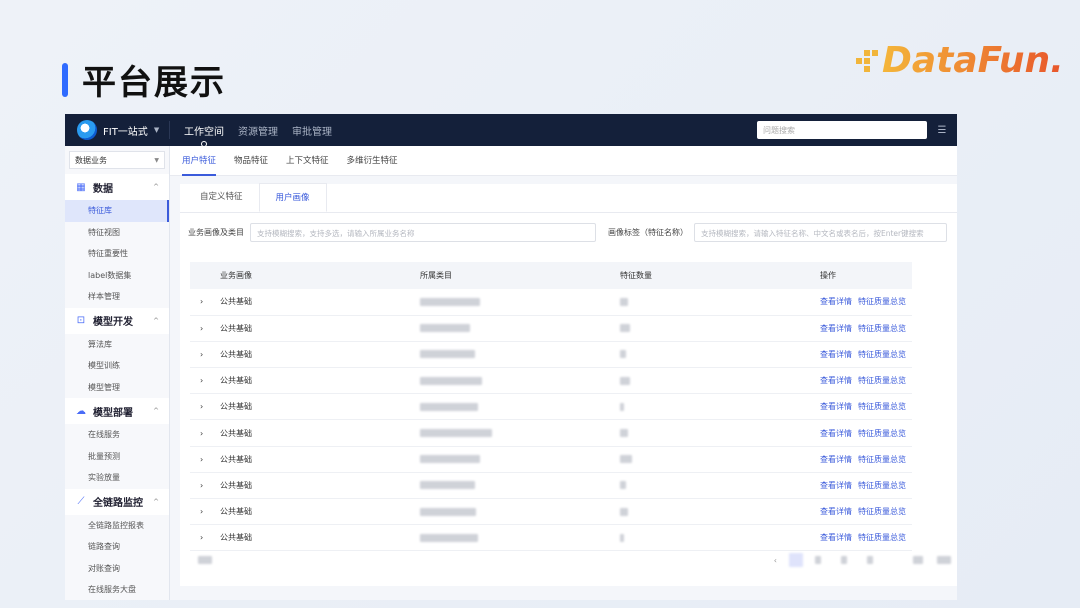 This screenshot has height=608, width=1080. I want to click on app-logo-icon, so click(87, 130).